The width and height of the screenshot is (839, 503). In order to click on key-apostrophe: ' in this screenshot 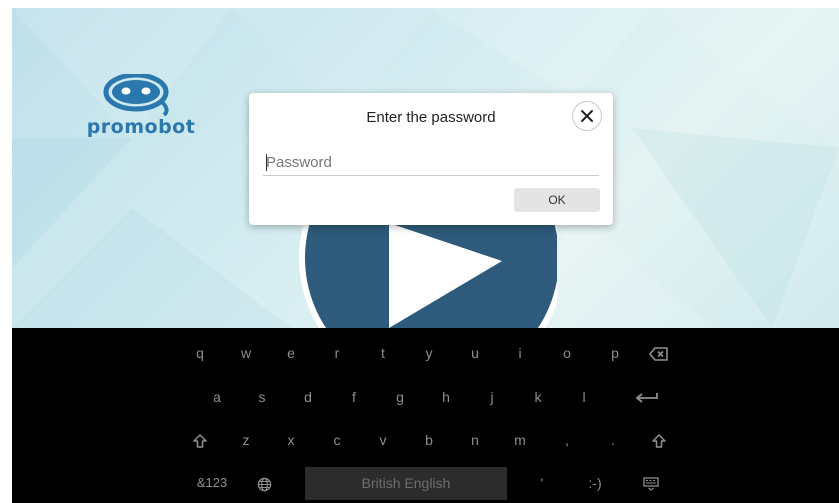, I will do `click(542, 483)`.